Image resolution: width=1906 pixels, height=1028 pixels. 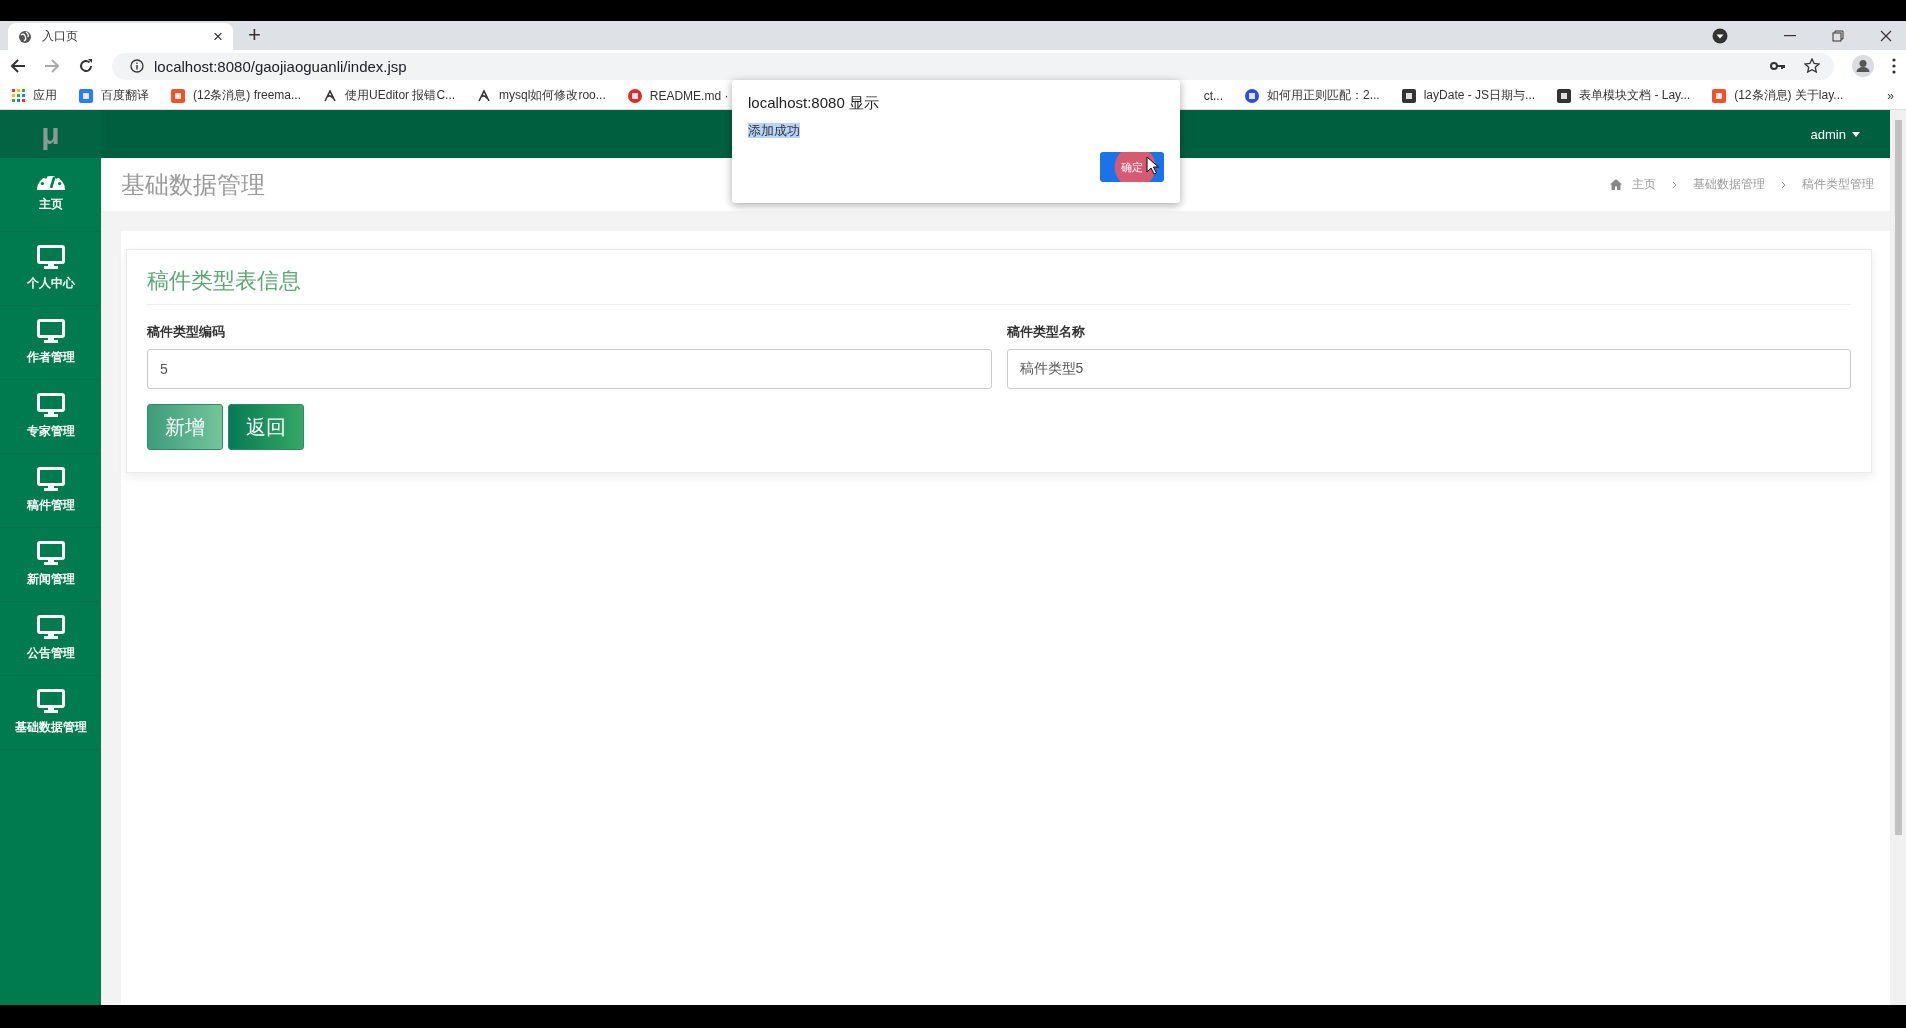 What do you see at coordinates (999, 285) in the screenshot?
I see `card-title: 稿件类型表信息` at bounding box center [999, 285].